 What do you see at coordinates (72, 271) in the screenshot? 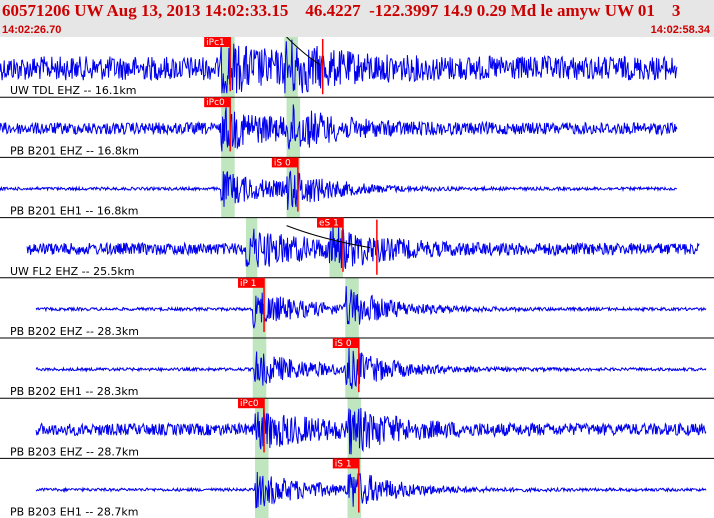
I see `trace-label: UW FL2 EHZ -- 25.5km` at bounding box center [72, 271].